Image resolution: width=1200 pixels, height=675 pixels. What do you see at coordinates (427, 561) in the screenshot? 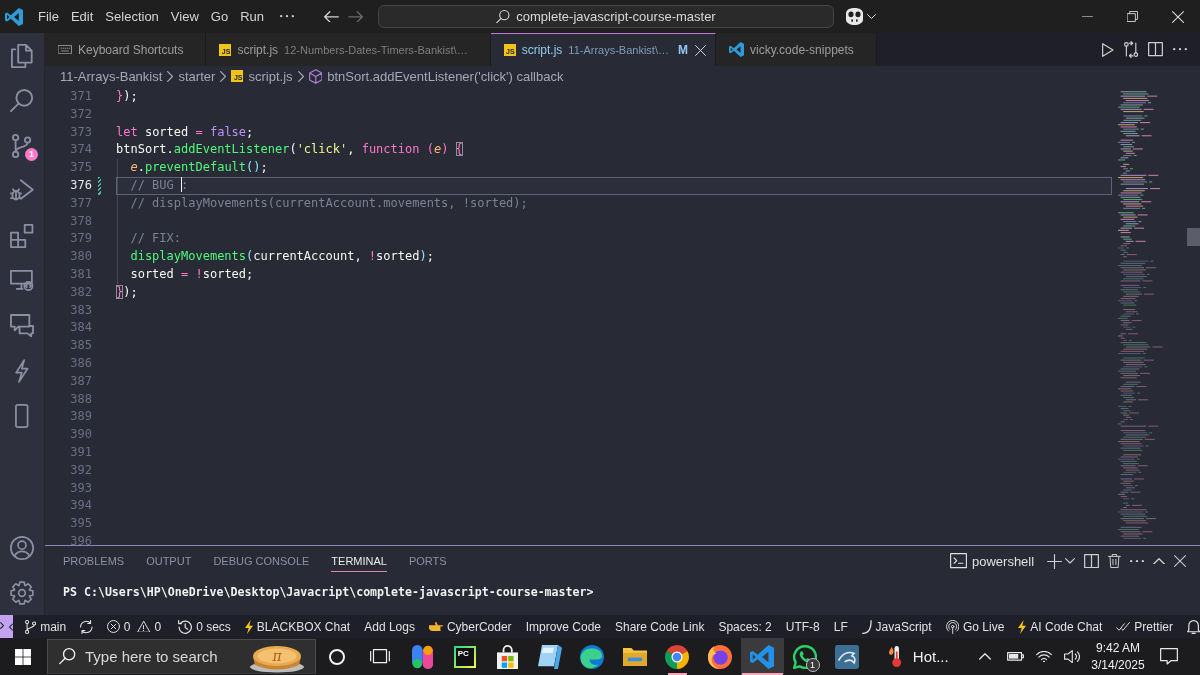
I see `panel-tab: PORTS` at bounding box center [427, 561].